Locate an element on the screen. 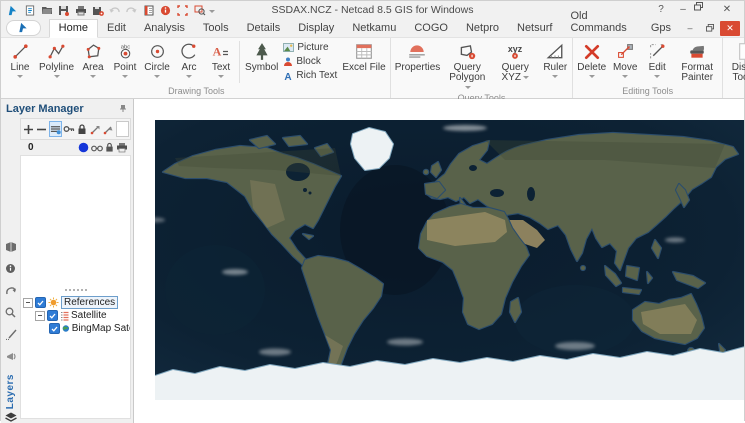  color-swatch is located at coordinates (122, 129).